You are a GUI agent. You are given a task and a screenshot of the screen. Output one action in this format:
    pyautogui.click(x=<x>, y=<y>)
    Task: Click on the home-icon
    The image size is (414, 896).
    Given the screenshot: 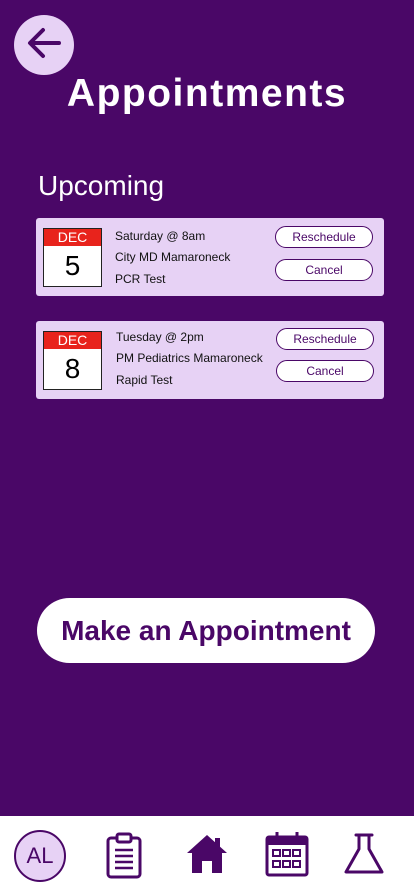 What is the action you would take?
    pyautogui.click(x=207, y=856)
    